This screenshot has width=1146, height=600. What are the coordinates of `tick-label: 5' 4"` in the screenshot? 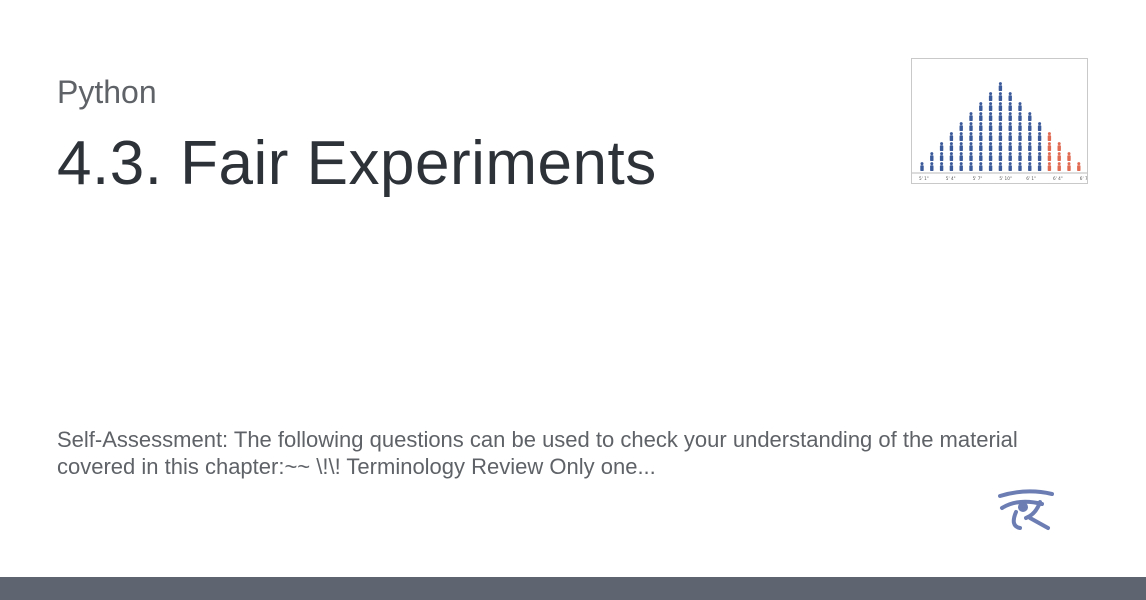 It's located at (951, 178).